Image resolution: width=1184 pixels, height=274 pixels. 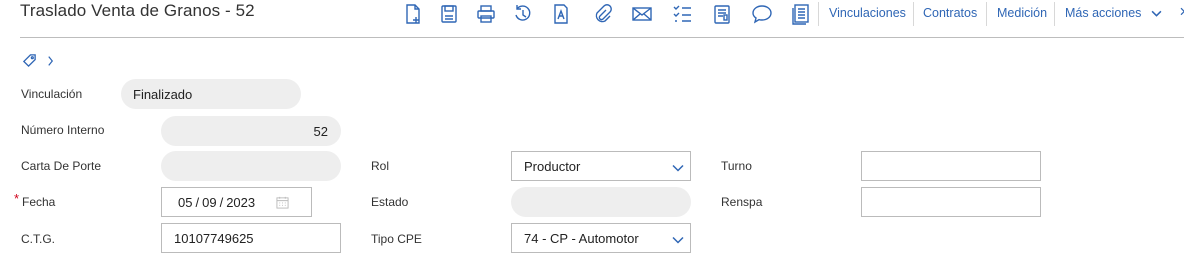 I want to click on tag-icon, so click(x=29, y=60).